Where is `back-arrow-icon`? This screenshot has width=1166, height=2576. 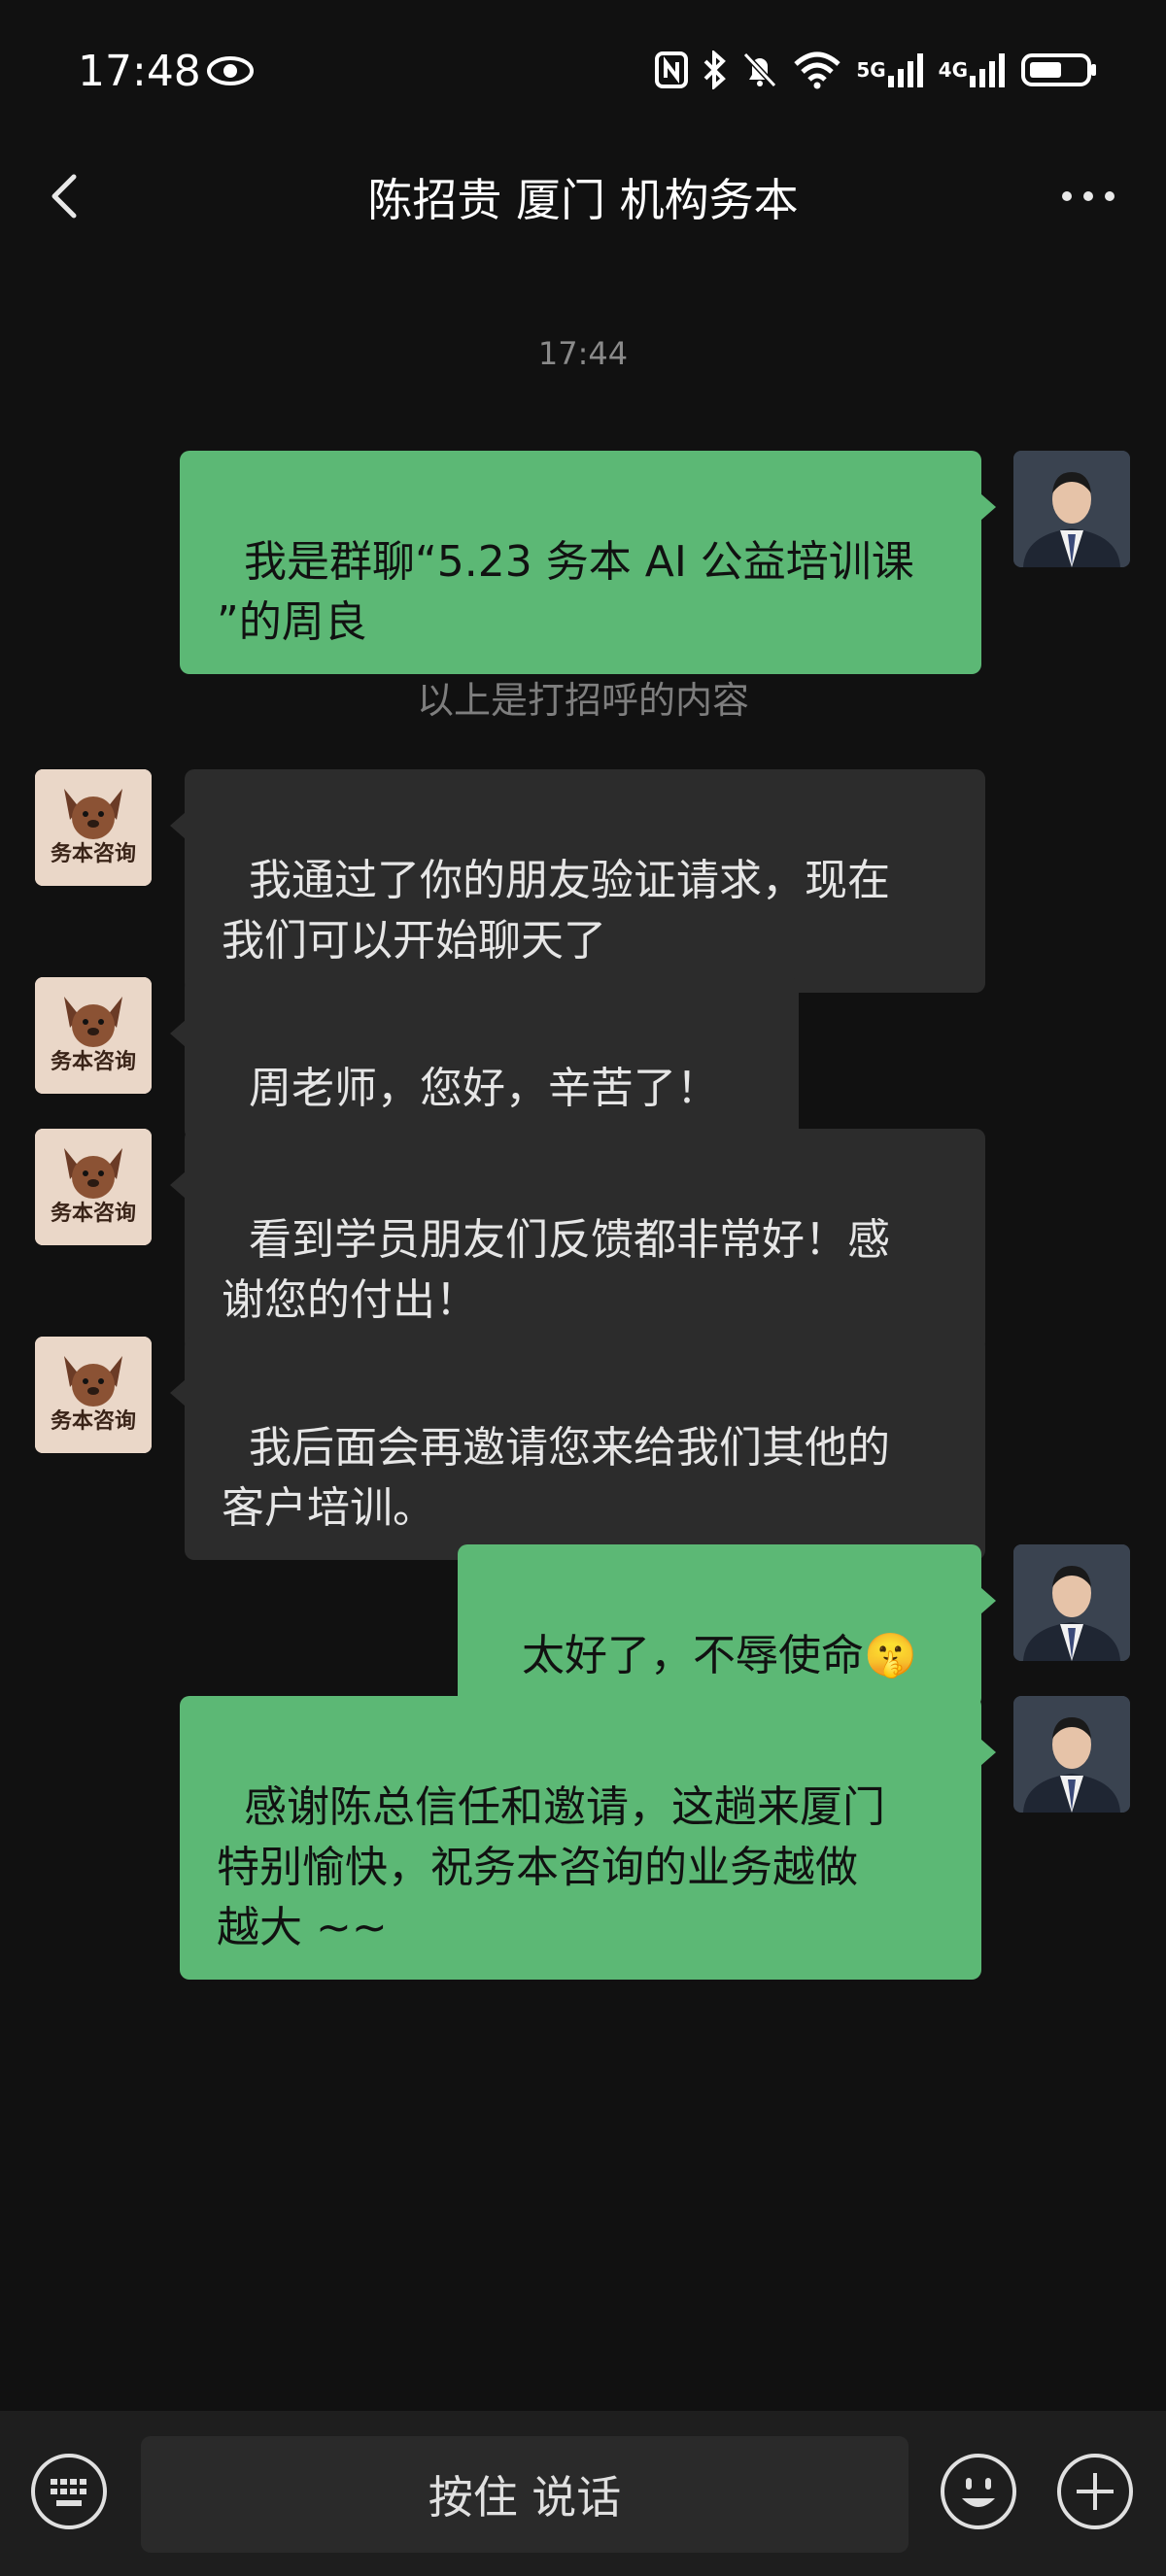 back-arrow-icon is located at coordinates (68, 196).